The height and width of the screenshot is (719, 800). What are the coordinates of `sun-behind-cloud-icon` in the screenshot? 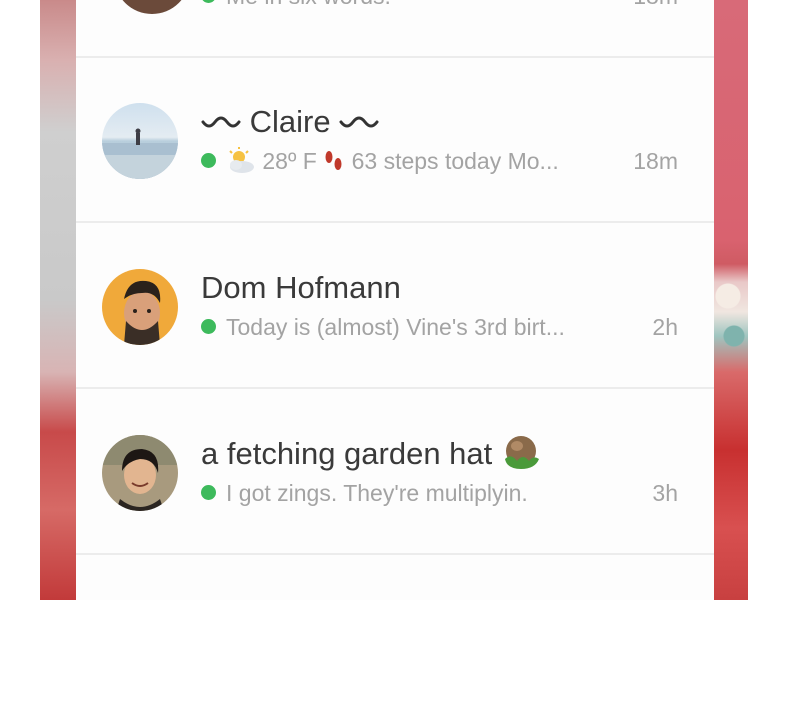 It's located at (241, 160).